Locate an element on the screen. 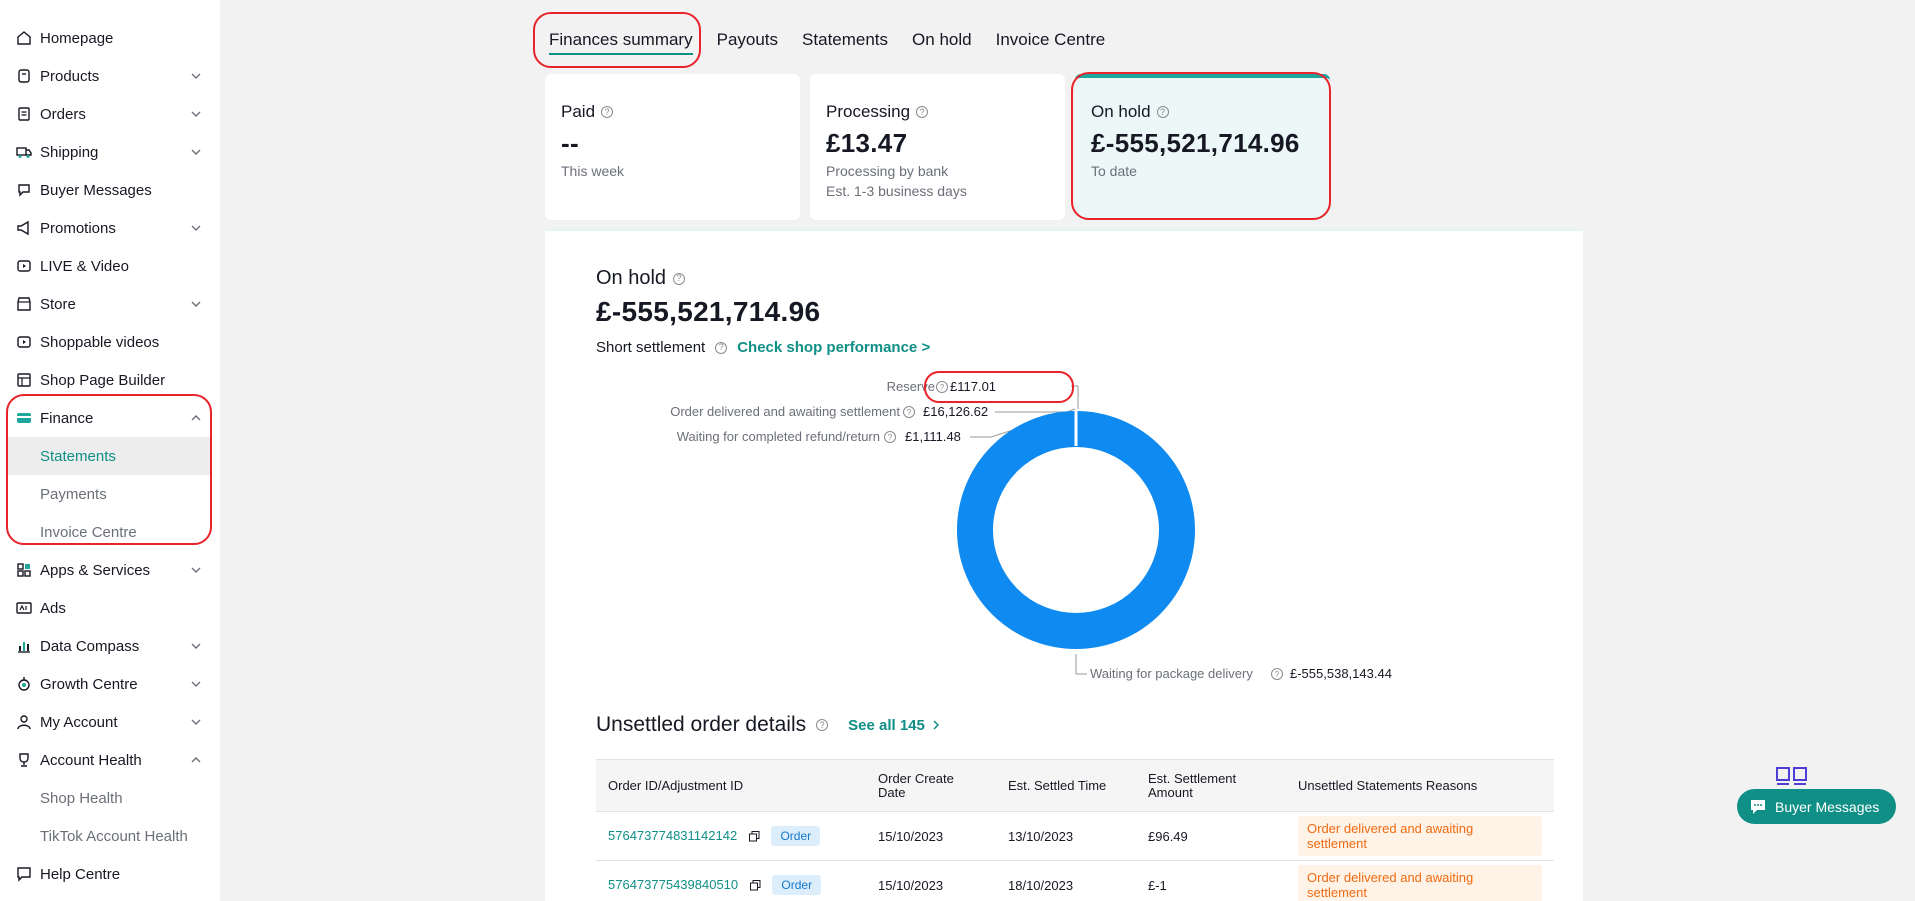 This screenshot has height=901, width=1915. order-id-link: 576473774831142142 is located at coordinates (672, 835).